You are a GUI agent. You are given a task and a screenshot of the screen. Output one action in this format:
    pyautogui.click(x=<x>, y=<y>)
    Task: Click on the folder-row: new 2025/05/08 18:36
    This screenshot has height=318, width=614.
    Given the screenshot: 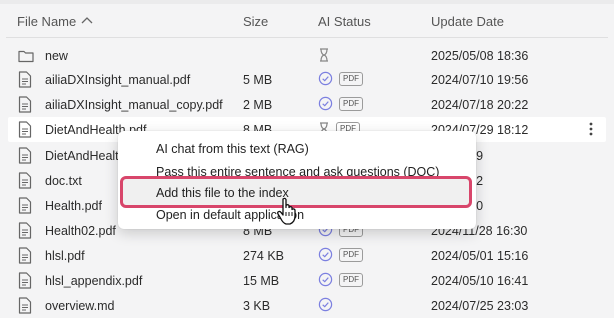 What is the action you would take?
    pyautogui.click(x=307, y=55)
    